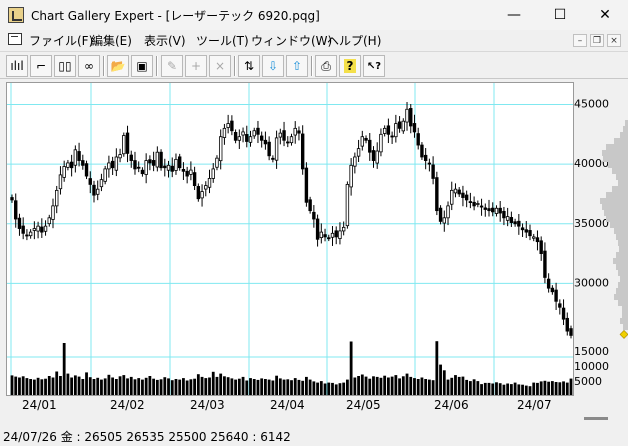  What do you see at coordinates (142, 66) in the screenshot?
I see `save-button: ▣` at bounding box center [142, 66].